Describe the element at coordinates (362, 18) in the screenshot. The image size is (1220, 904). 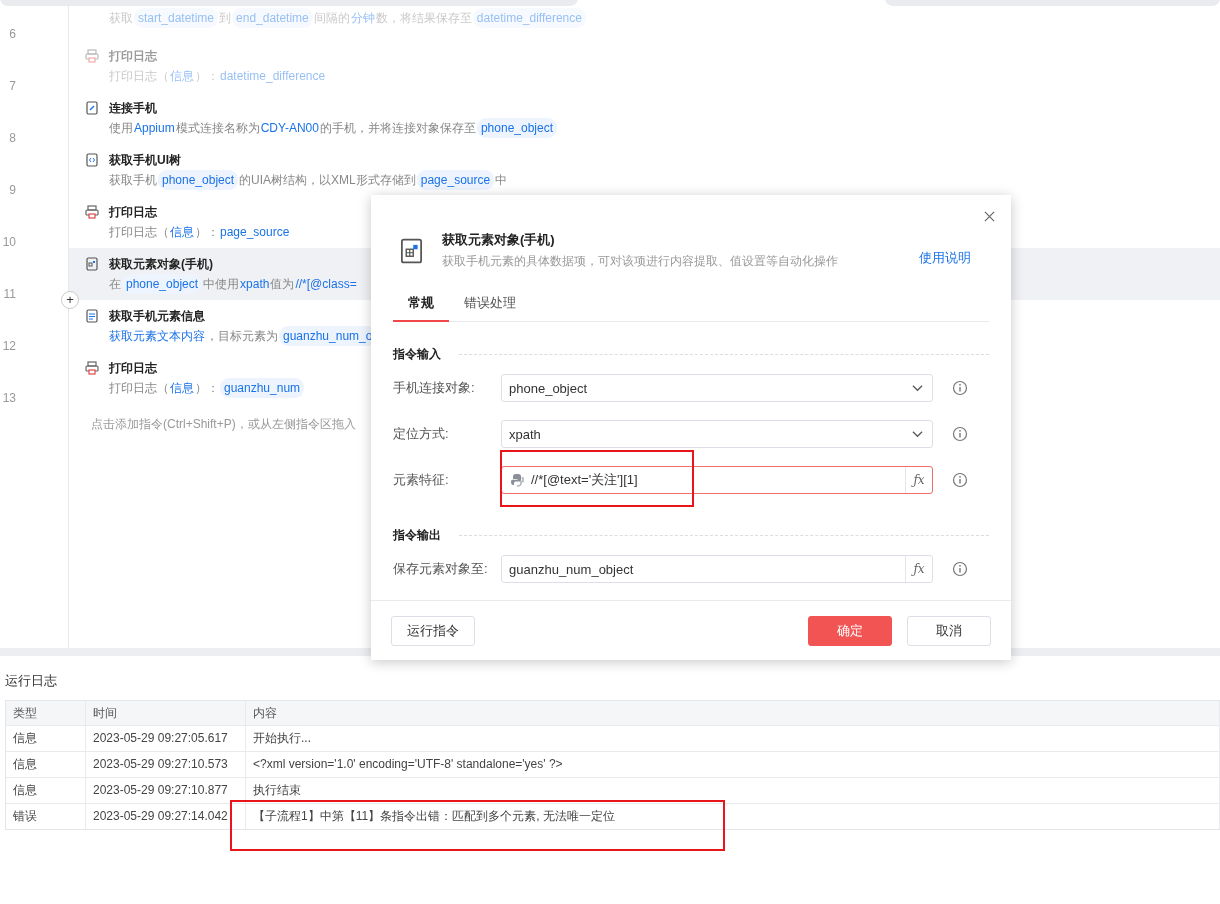
I see `parameter-text: 分钟` at that location.